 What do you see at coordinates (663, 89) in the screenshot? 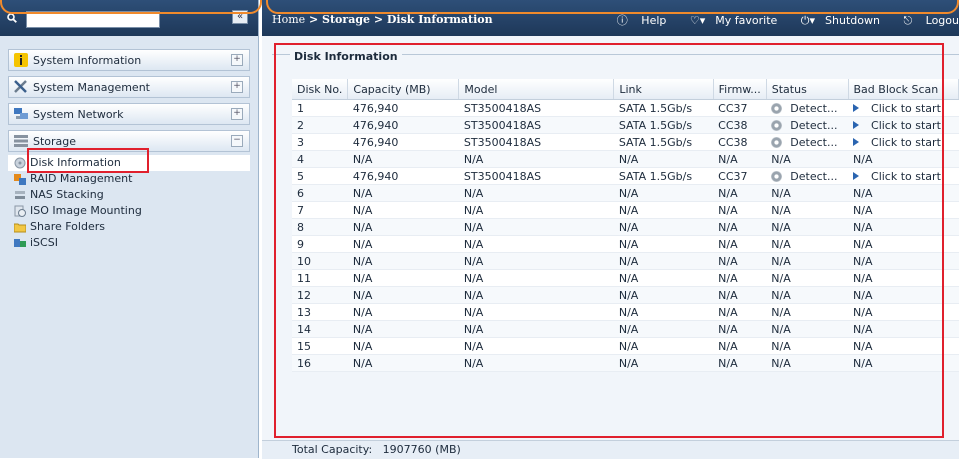
I see `column-header: Link` at bounding box center [663, 89].